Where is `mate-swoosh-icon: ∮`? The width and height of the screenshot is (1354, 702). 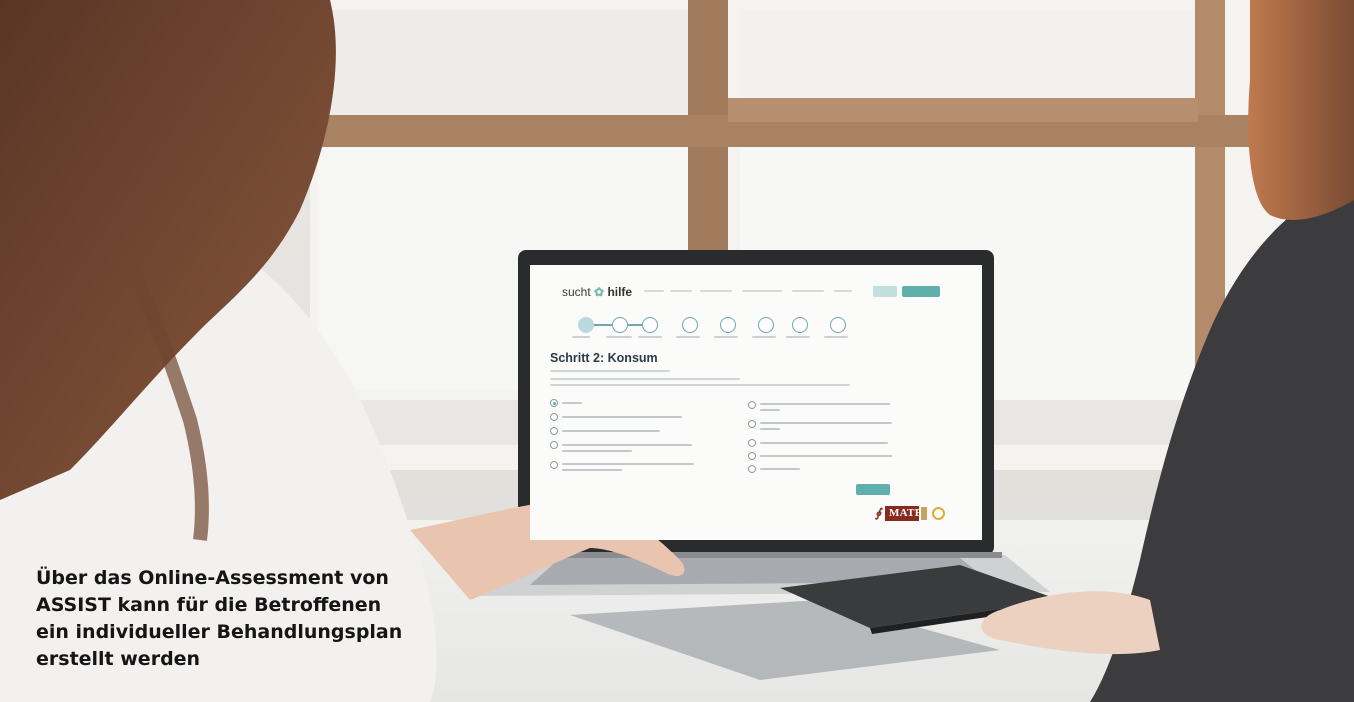
mate-swoosh-icon: ∮ is located at coordinates (878, 513).